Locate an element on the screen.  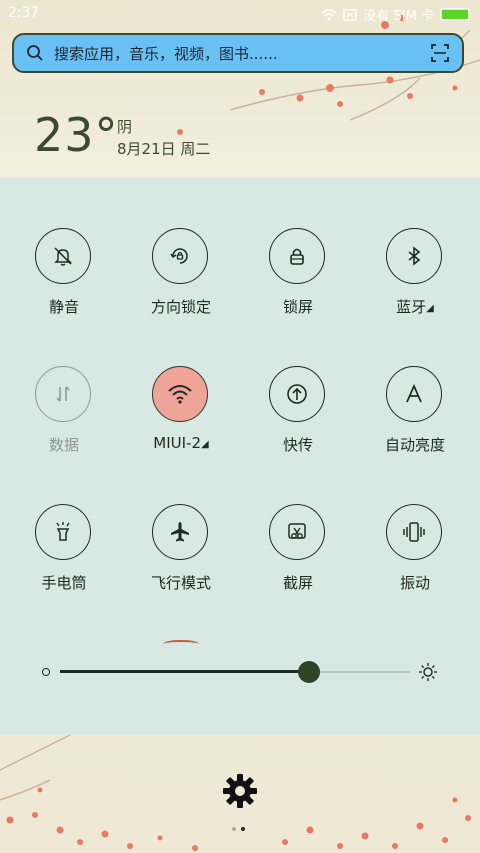
toggle-label: 快传 is located at coordinates (297, 445).